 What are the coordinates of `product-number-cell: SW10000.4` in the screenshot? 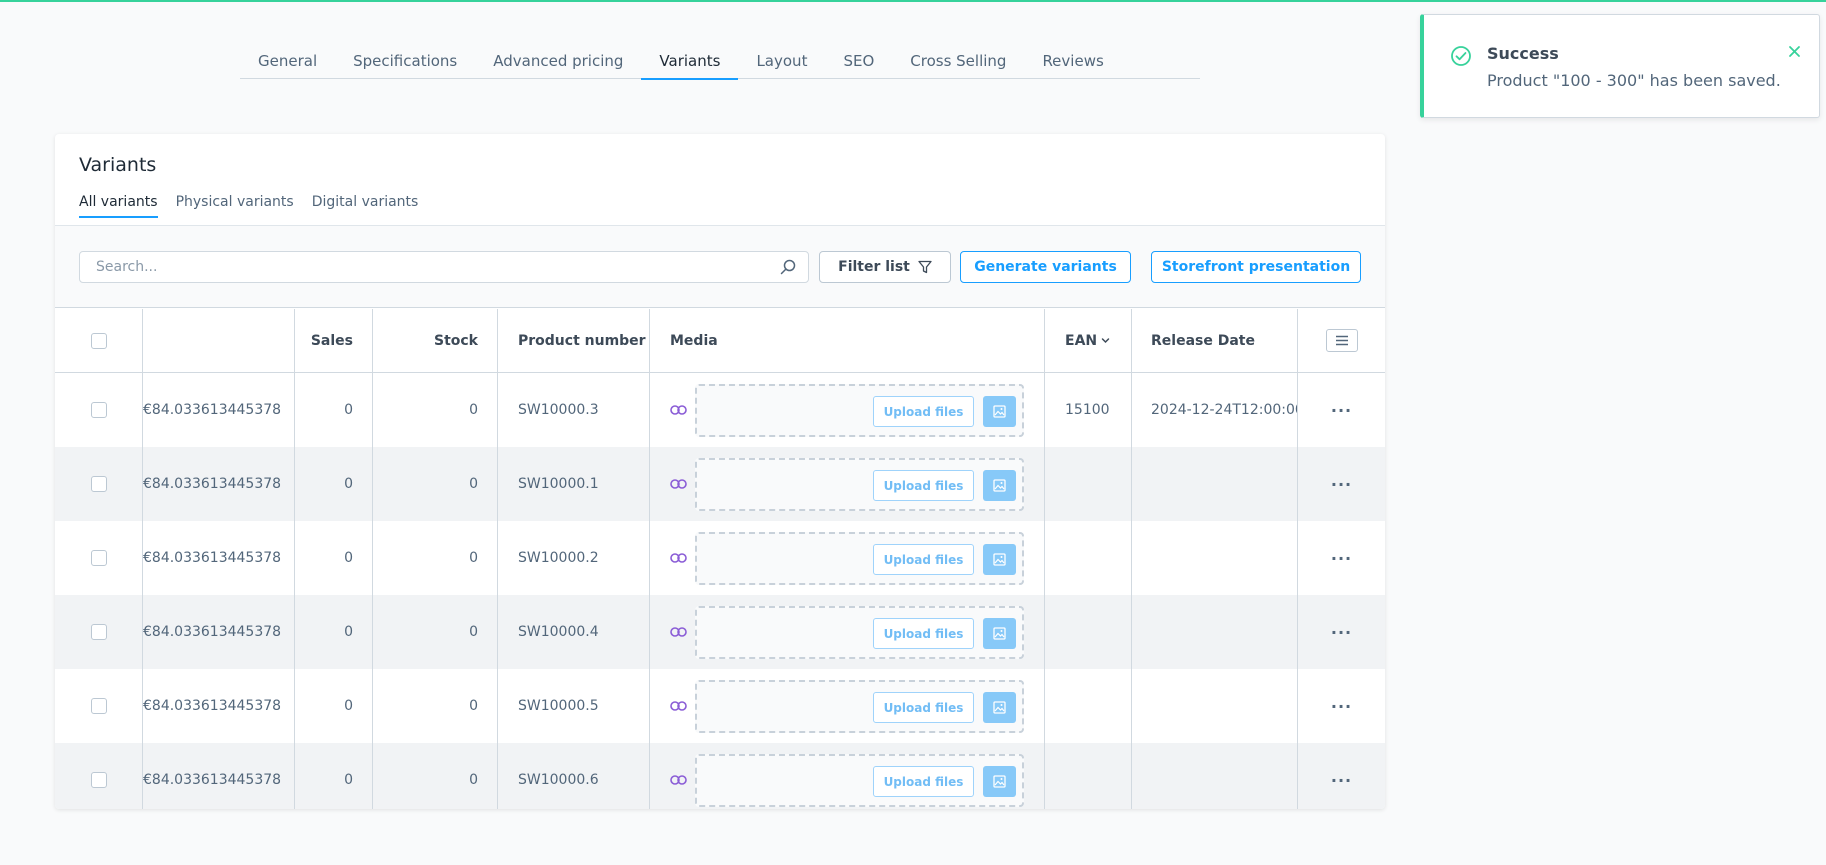 It's located at (574, 632).